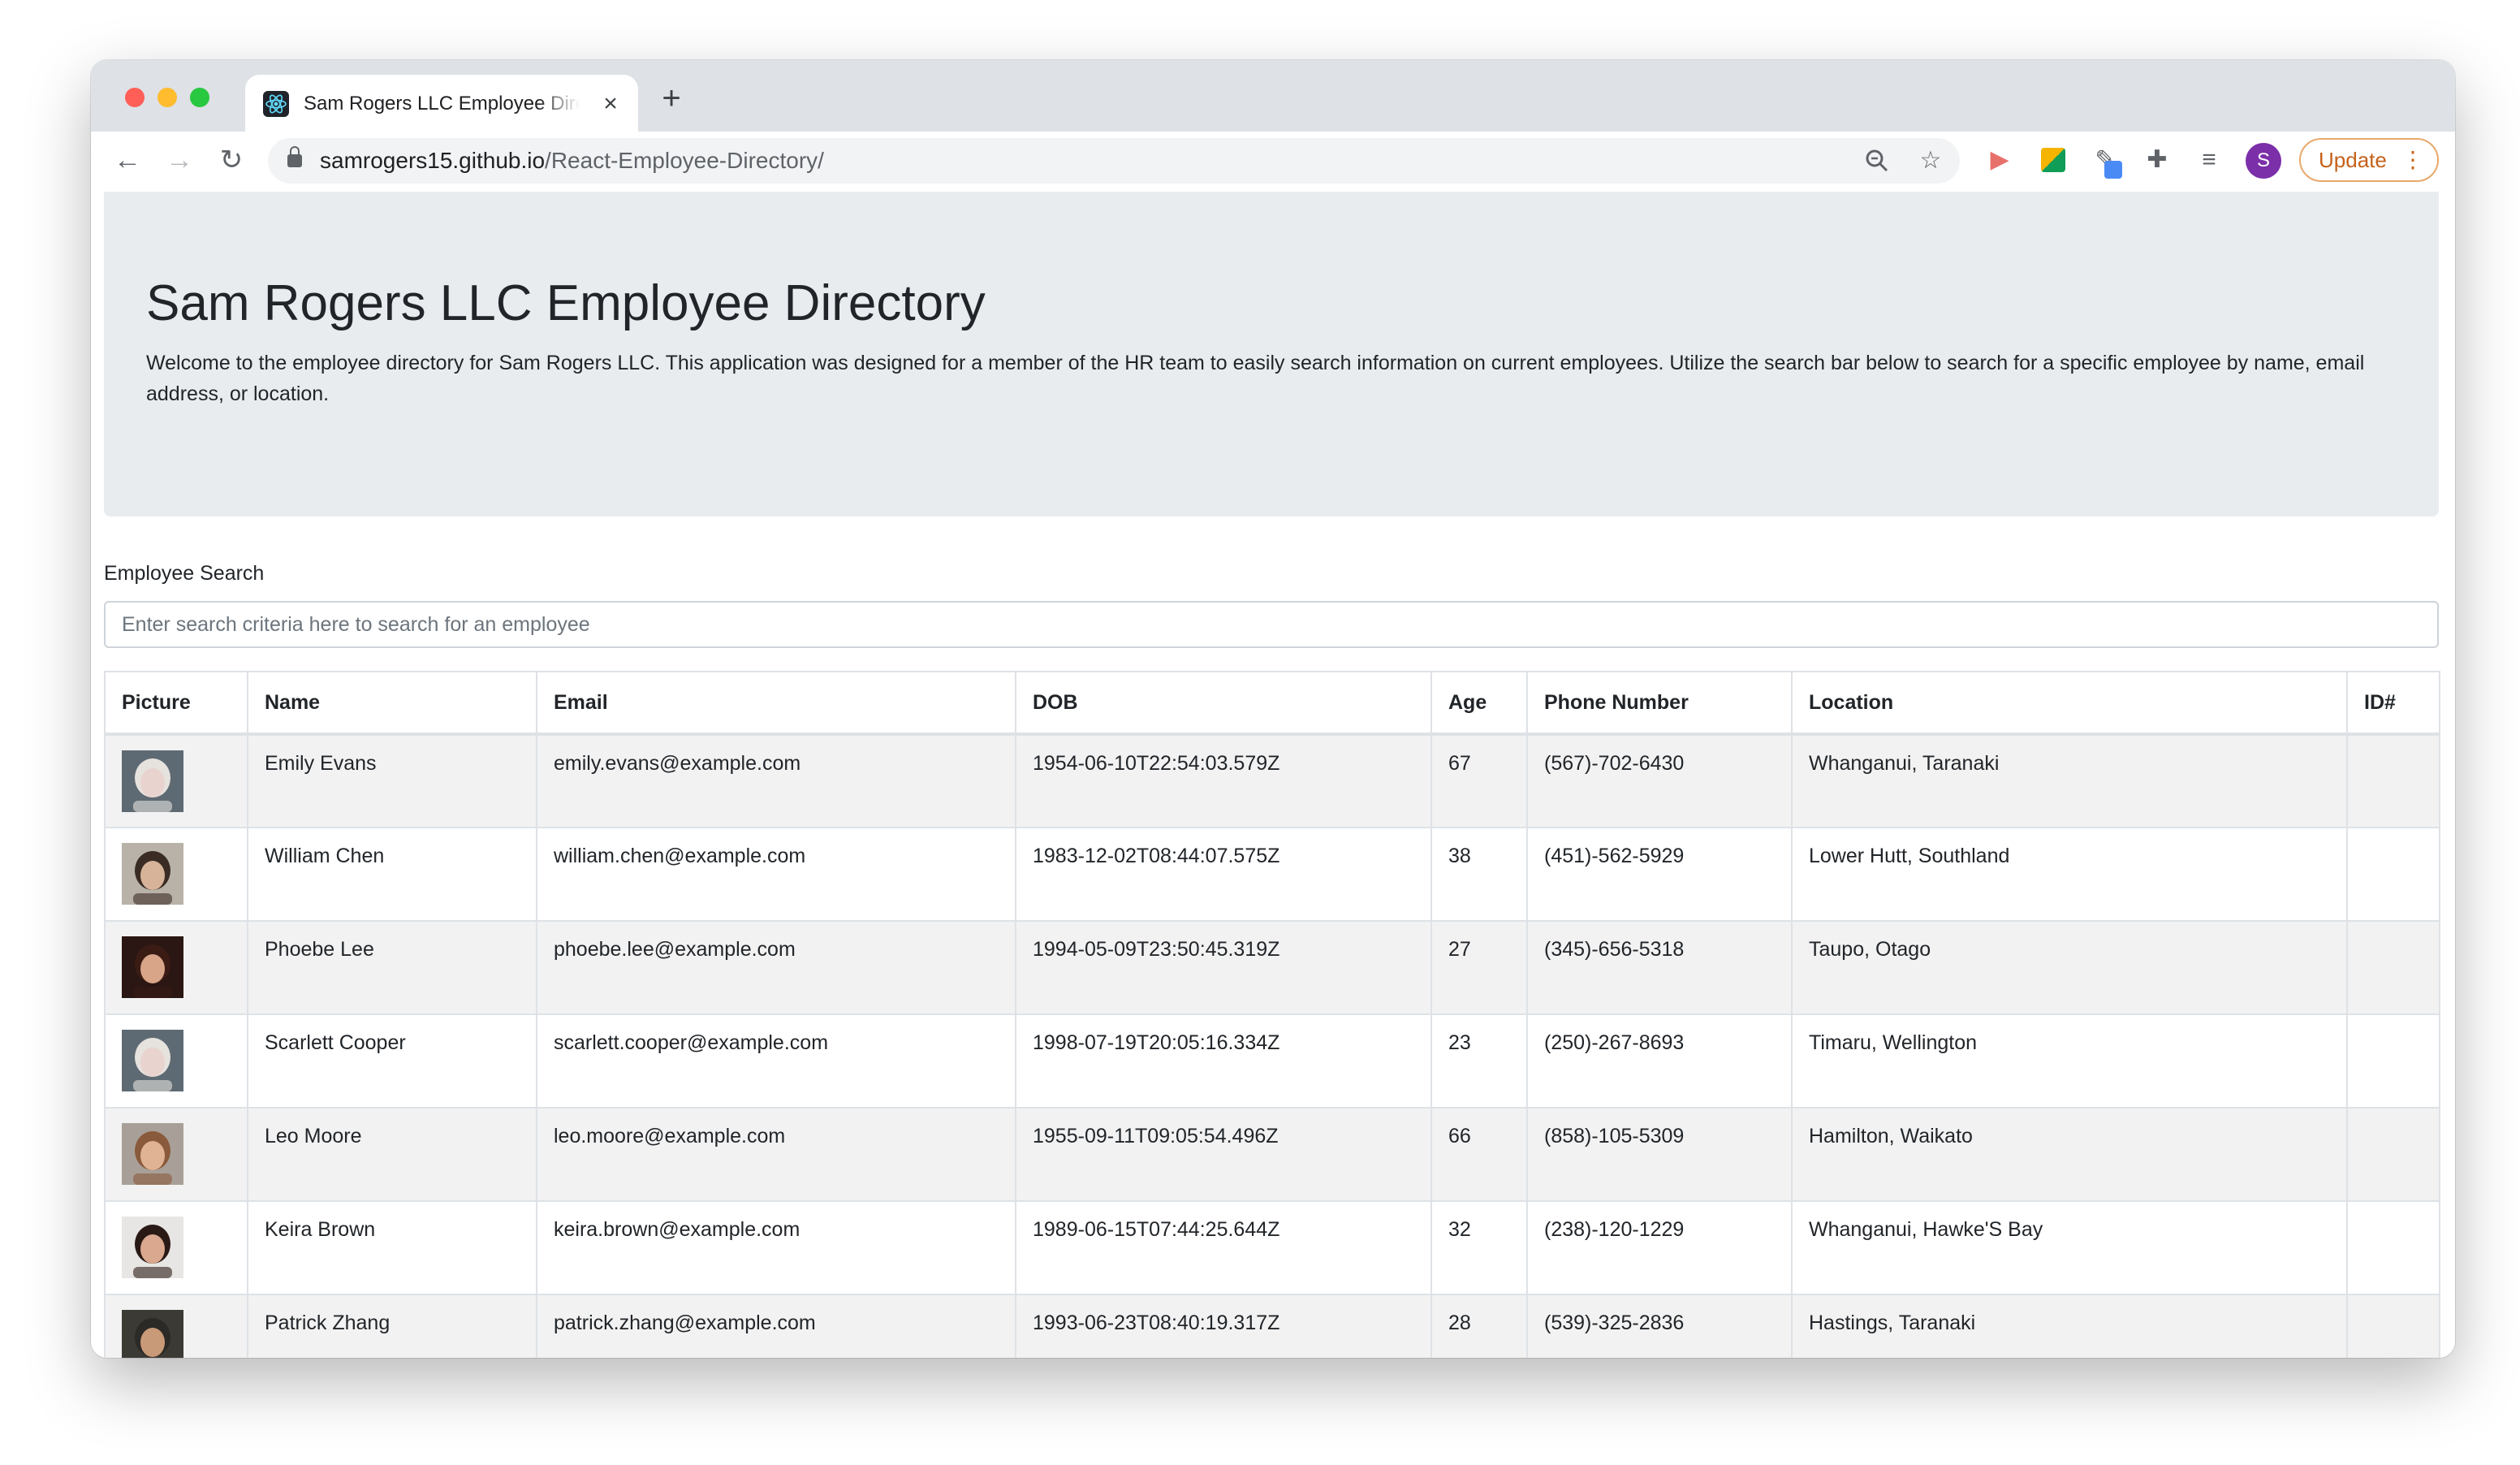  Describe the element at coordinates (1479, 703) in the screenshot. I see `column-header-age: Age` at that location.